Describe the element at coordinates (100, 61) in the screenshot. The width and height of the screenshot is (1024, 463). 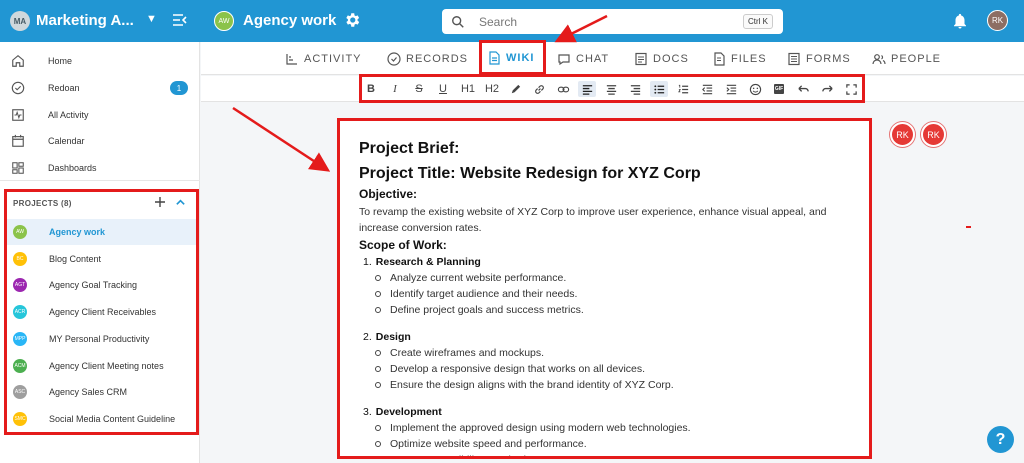
I see `sidebar-item-home: Home` at that location.